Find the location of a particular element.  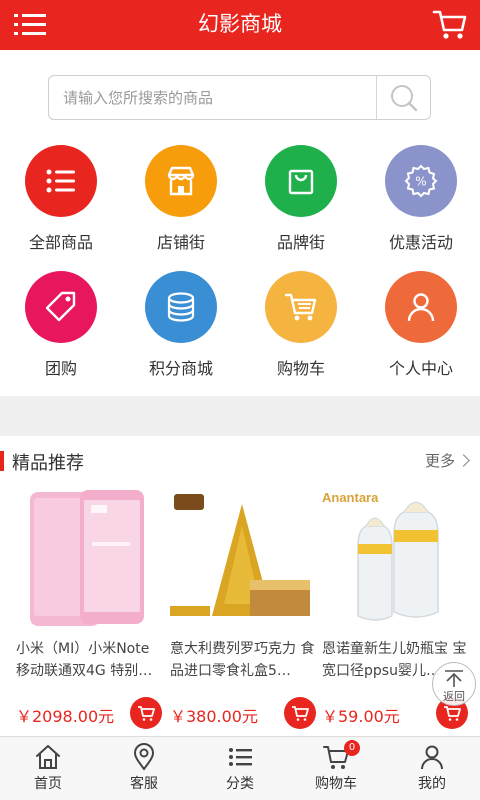

shop-icon is located at coordinates (181, 181).